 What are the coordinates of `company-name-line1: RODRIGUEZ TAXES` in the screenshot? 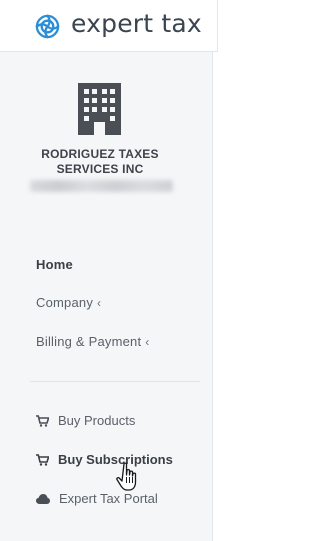 It's located at (100, 154).